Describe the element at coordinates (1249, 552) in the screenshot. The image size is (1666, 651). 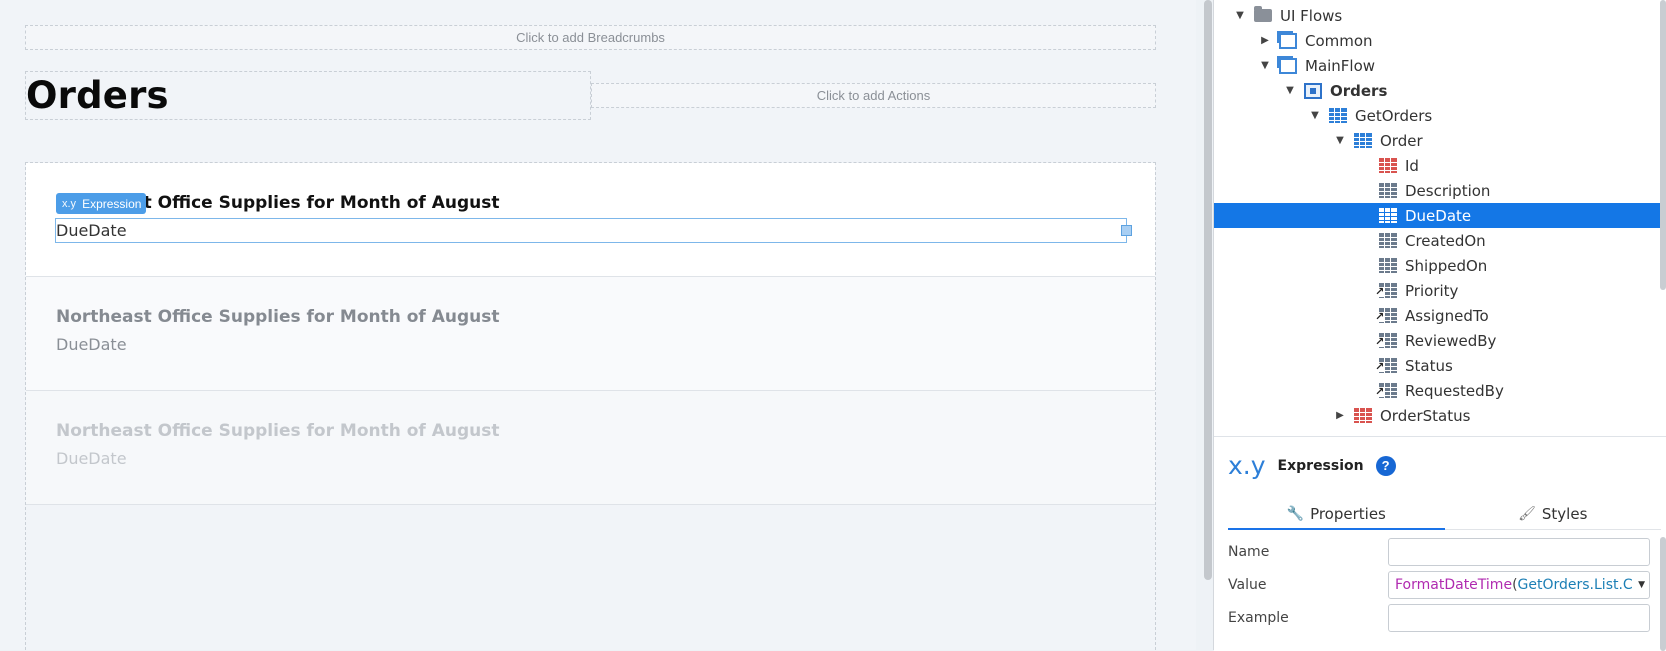
I see `name-label: Name` at that location.